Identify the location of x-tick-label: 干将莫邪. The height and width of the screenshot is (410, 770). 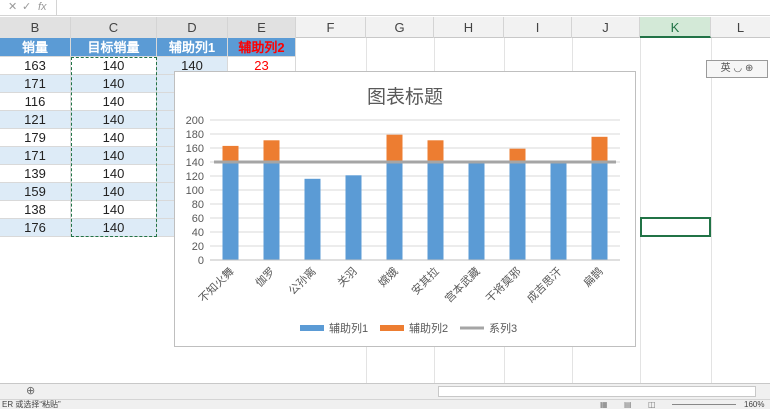
(503, 285).